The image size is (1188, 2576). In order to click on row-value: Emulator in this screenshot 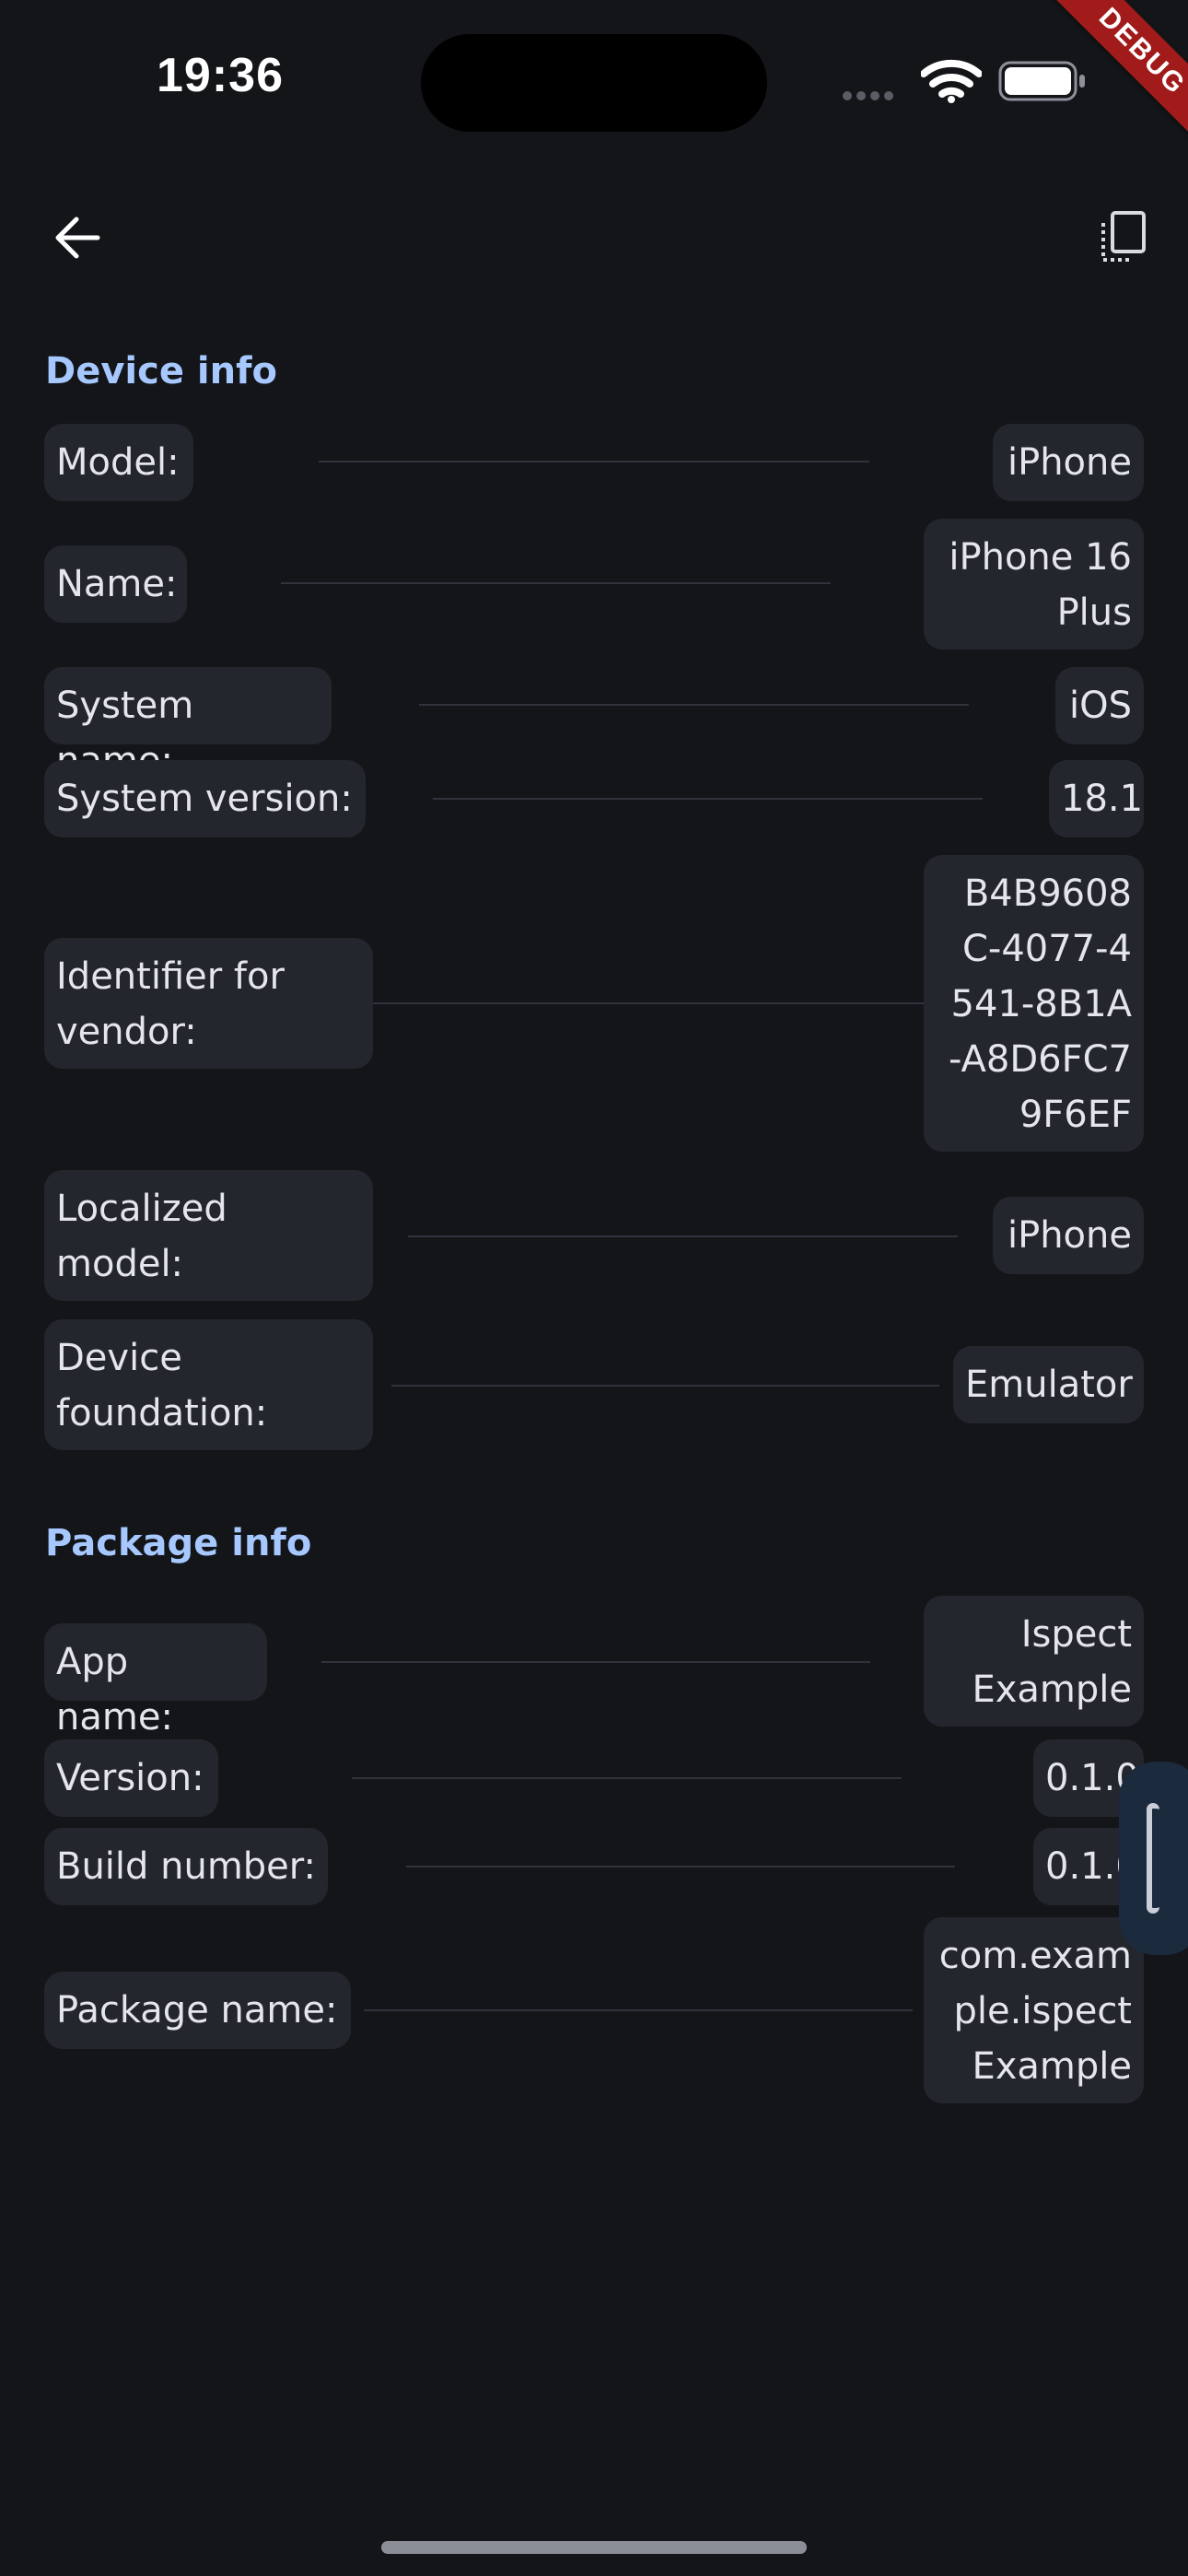, I will do `click(1048, 1384)`.